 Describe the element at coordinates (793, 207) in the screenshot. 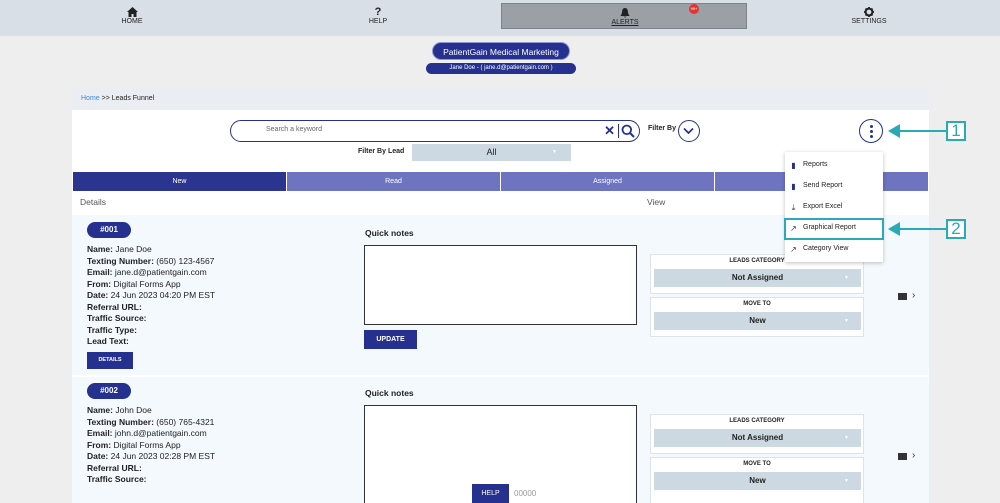

I see `download-icon: ⤓` at that location.